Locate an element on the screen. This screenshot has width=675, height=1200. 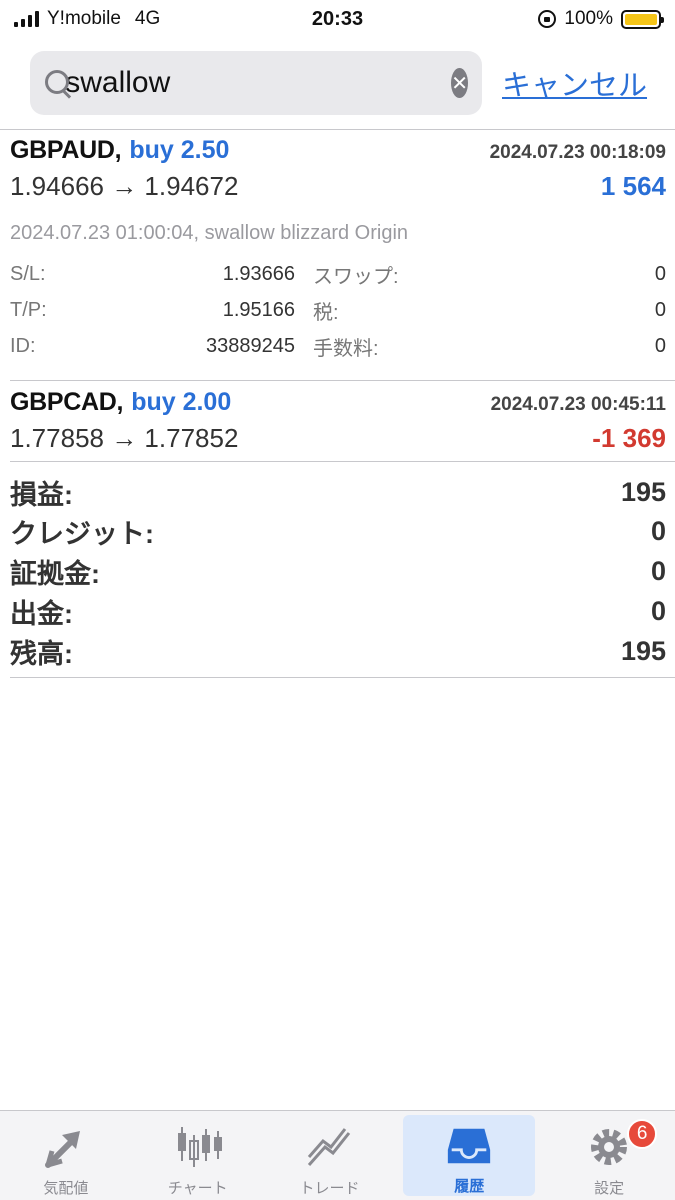
sl-label: S/L: is located at coordinates (28, 273).